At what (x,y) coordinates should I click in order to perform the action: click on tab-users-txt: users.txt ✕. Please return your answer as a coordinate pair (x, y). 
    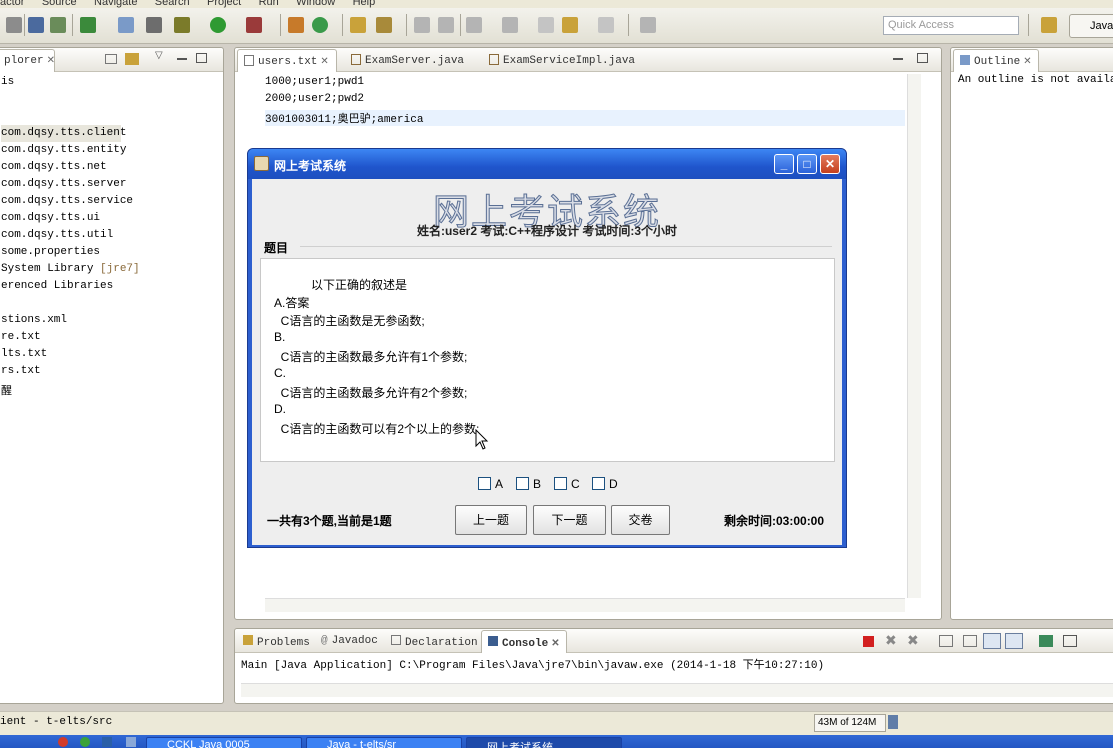
    Looking at the image, I should click on (287, 60).